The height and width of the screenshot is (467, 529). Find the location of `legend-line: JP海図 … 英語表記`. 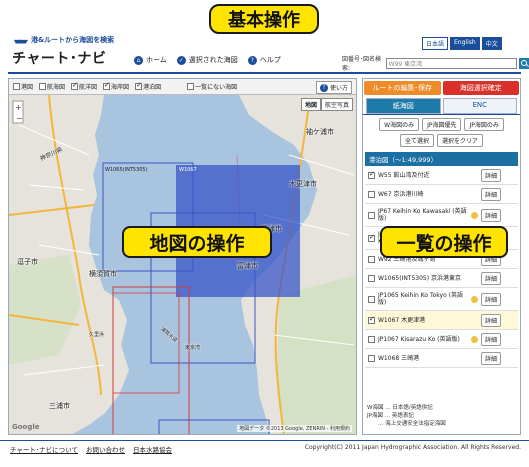

legend-line: JP海図 … 英語表記 is located at coordinates (390, 416).